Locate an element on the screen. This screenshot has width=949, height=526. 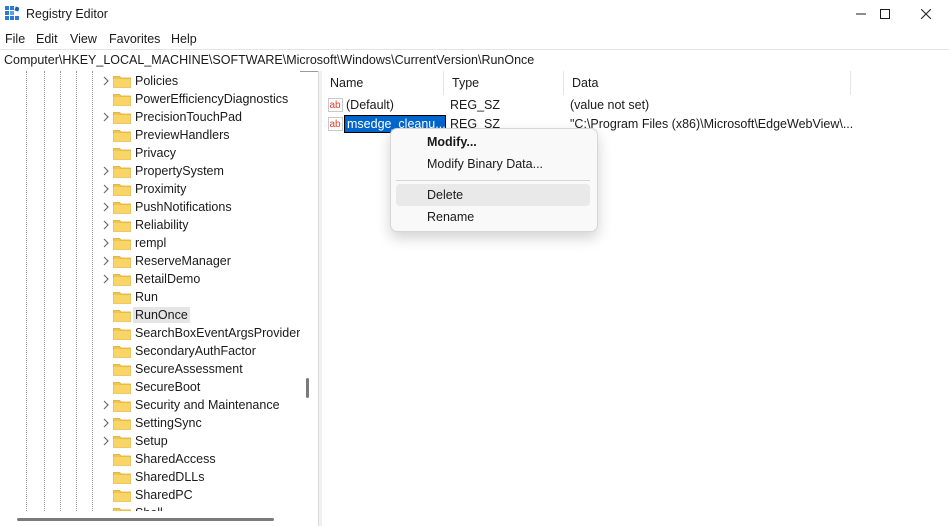
string-value-icon: ab is located at coordinates (335, 124).